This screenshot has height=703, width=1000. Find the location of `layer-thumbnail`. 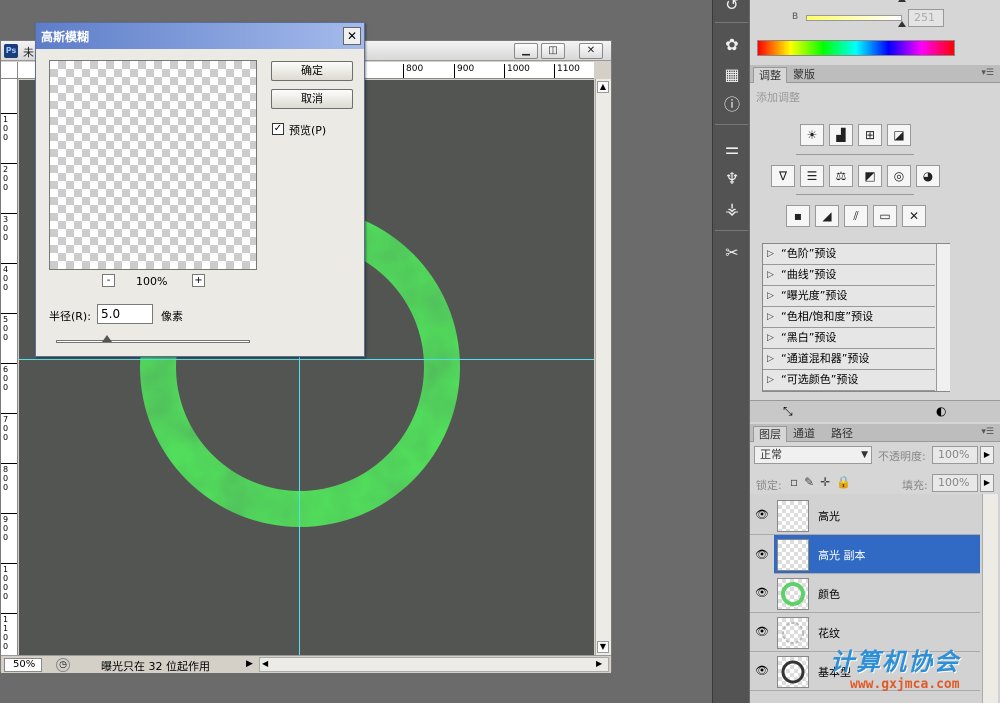

layer-thumbnail is located at coordinates (793, 633).